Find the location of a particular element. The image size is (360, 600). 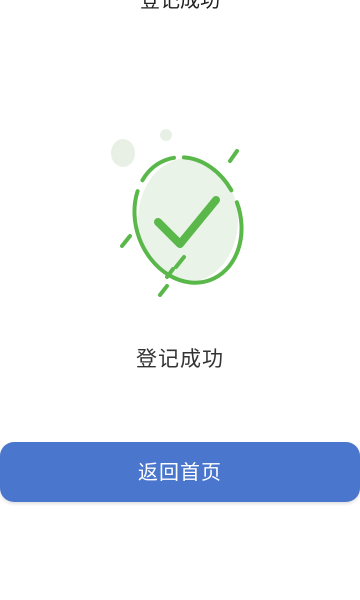

return-home-button: 返回首页 is located at coordinates (180, 472).